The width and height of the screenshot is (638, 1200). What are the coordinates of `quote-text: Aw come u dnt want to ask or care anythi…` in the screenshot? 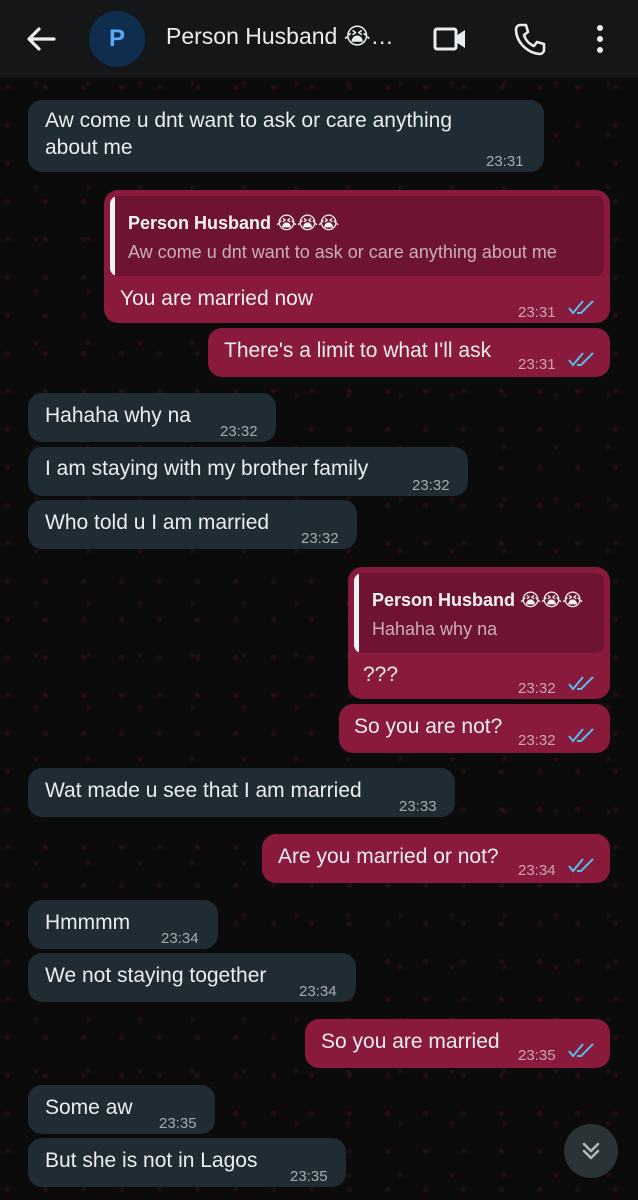 It's located at (342, 252).